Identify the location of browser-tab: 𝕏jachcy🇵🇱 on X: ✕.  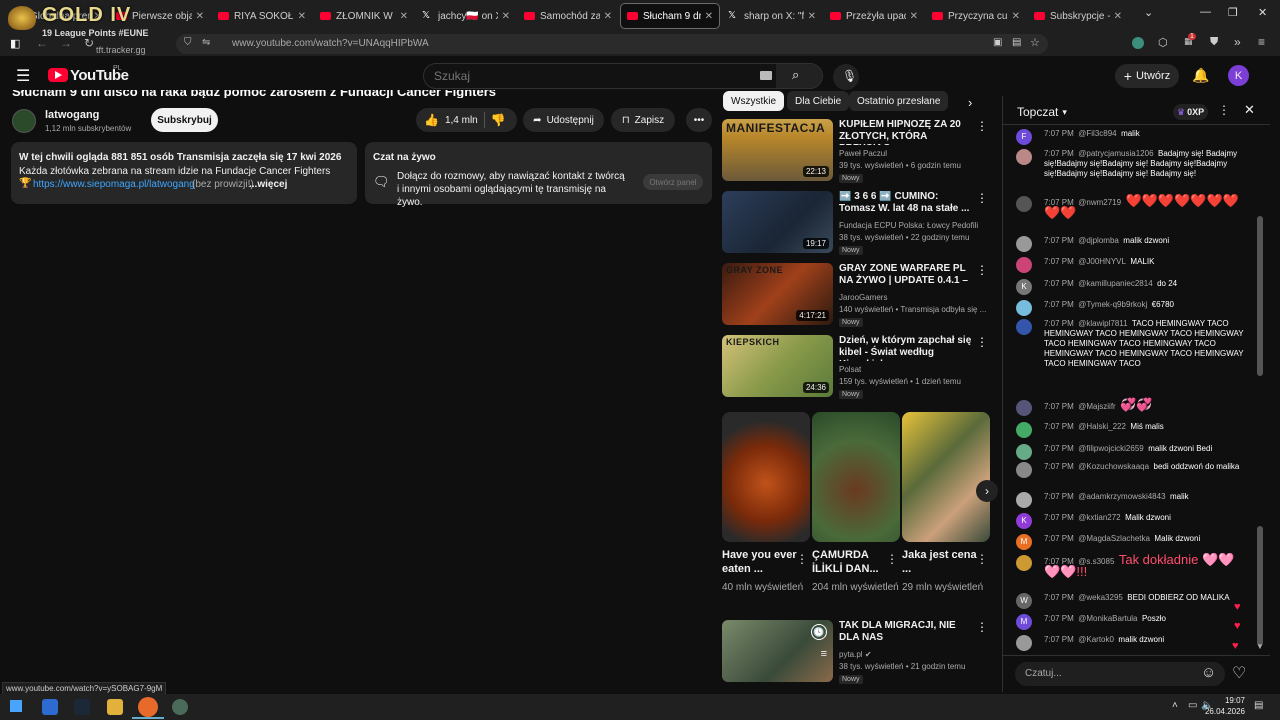
(466, 16).